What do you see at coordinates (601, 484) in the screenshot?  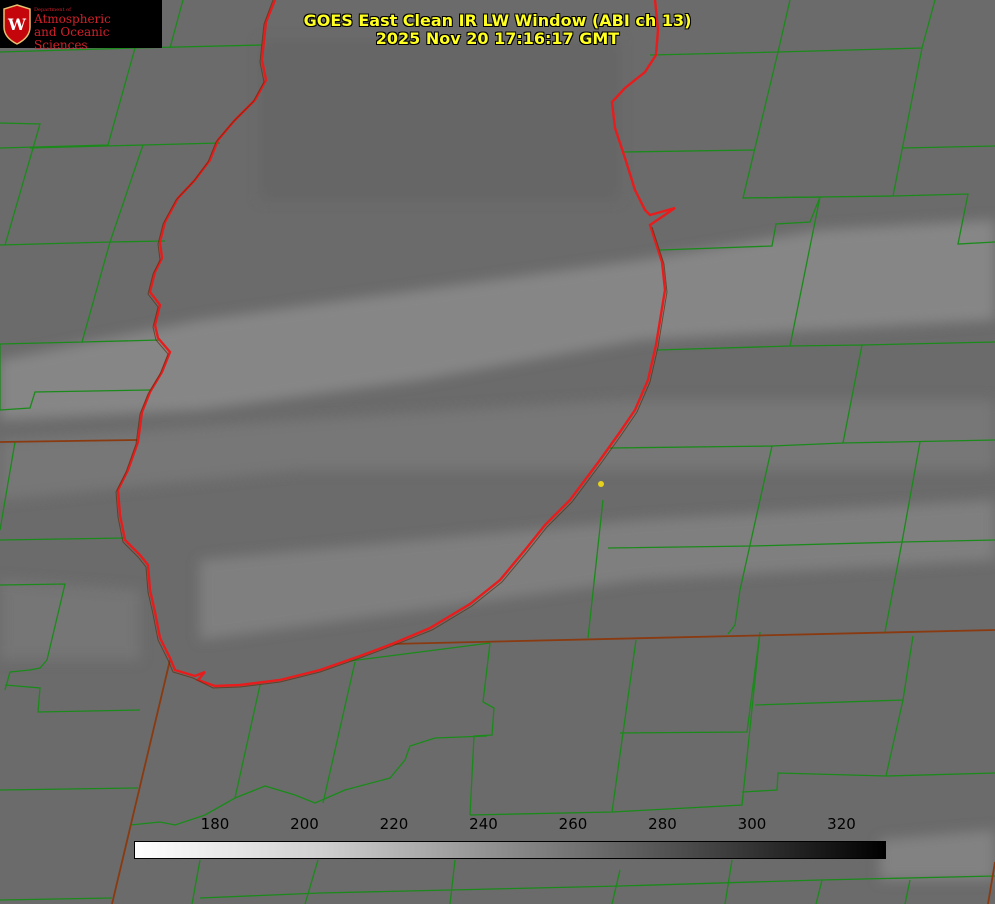 I see `location-marker` at bounding box center [601, 484].